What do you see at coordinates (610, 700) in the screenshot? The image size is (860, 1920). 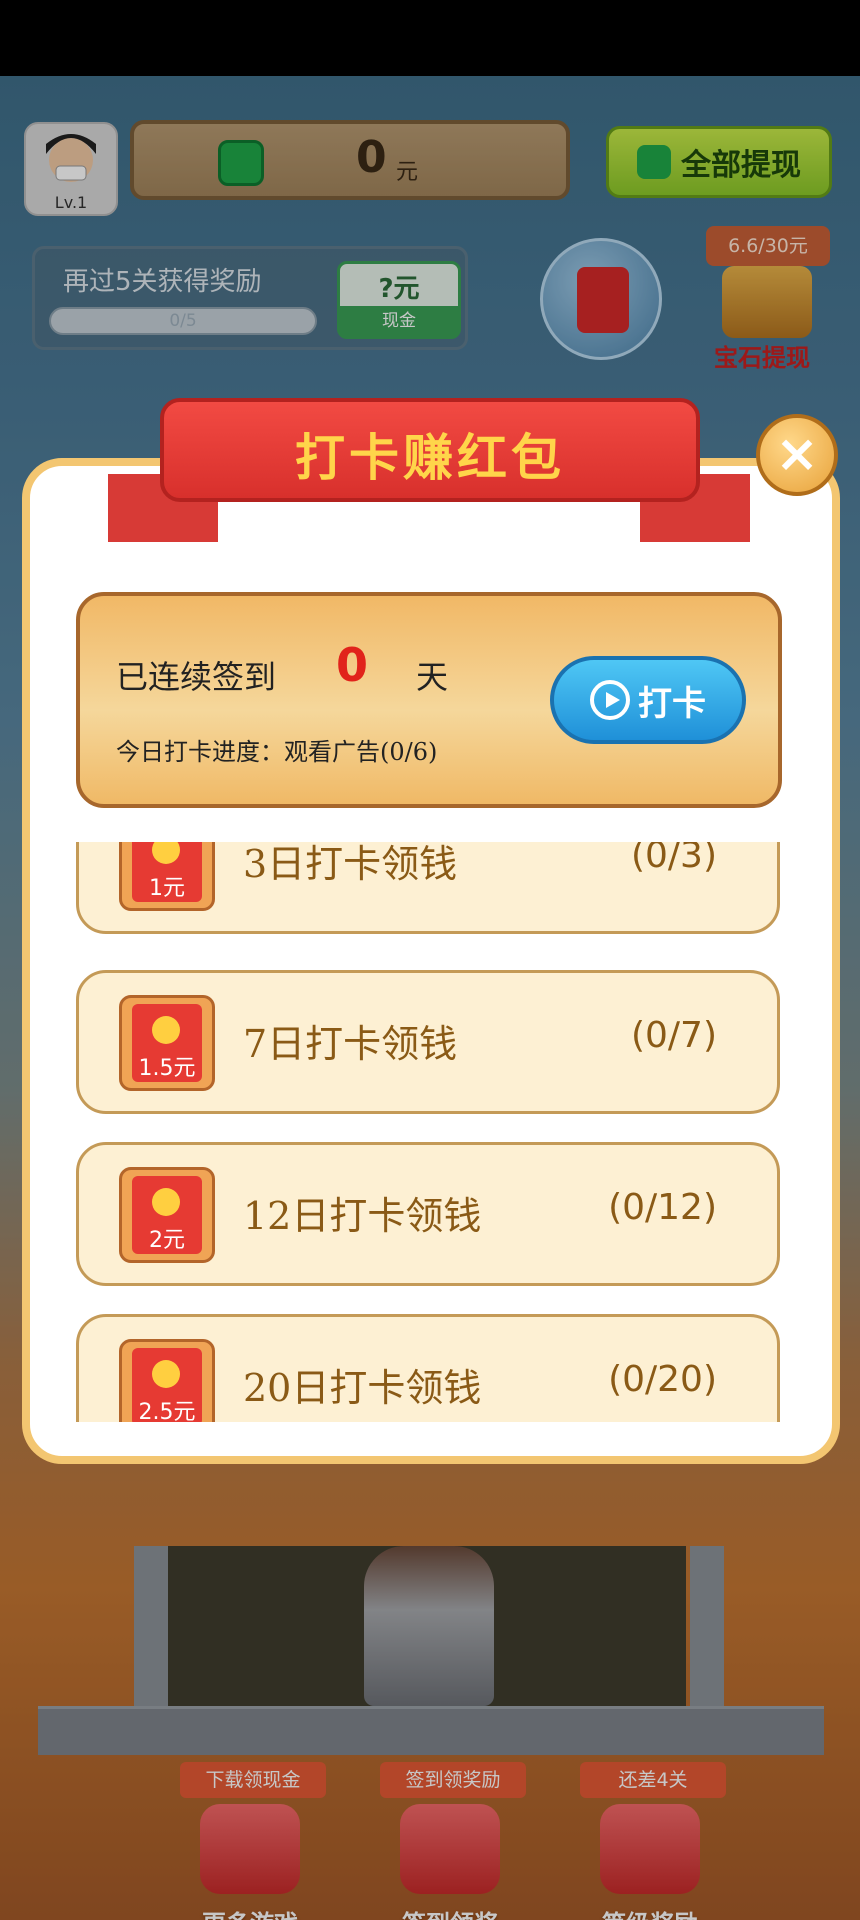 I see `play-icon` at bounding box center [610, 700].